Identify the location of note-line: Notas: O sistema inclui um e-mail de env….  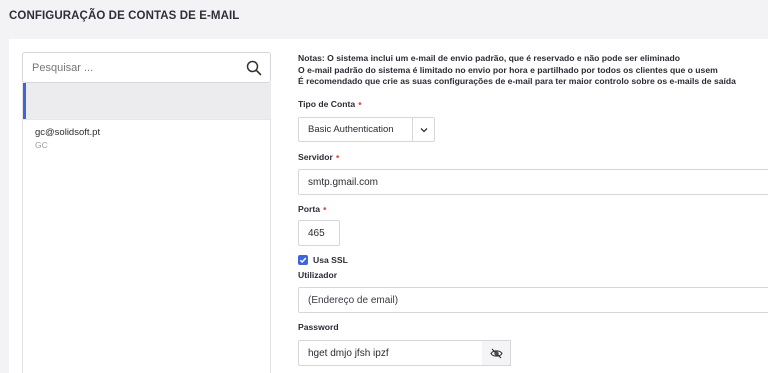
(489, 58).